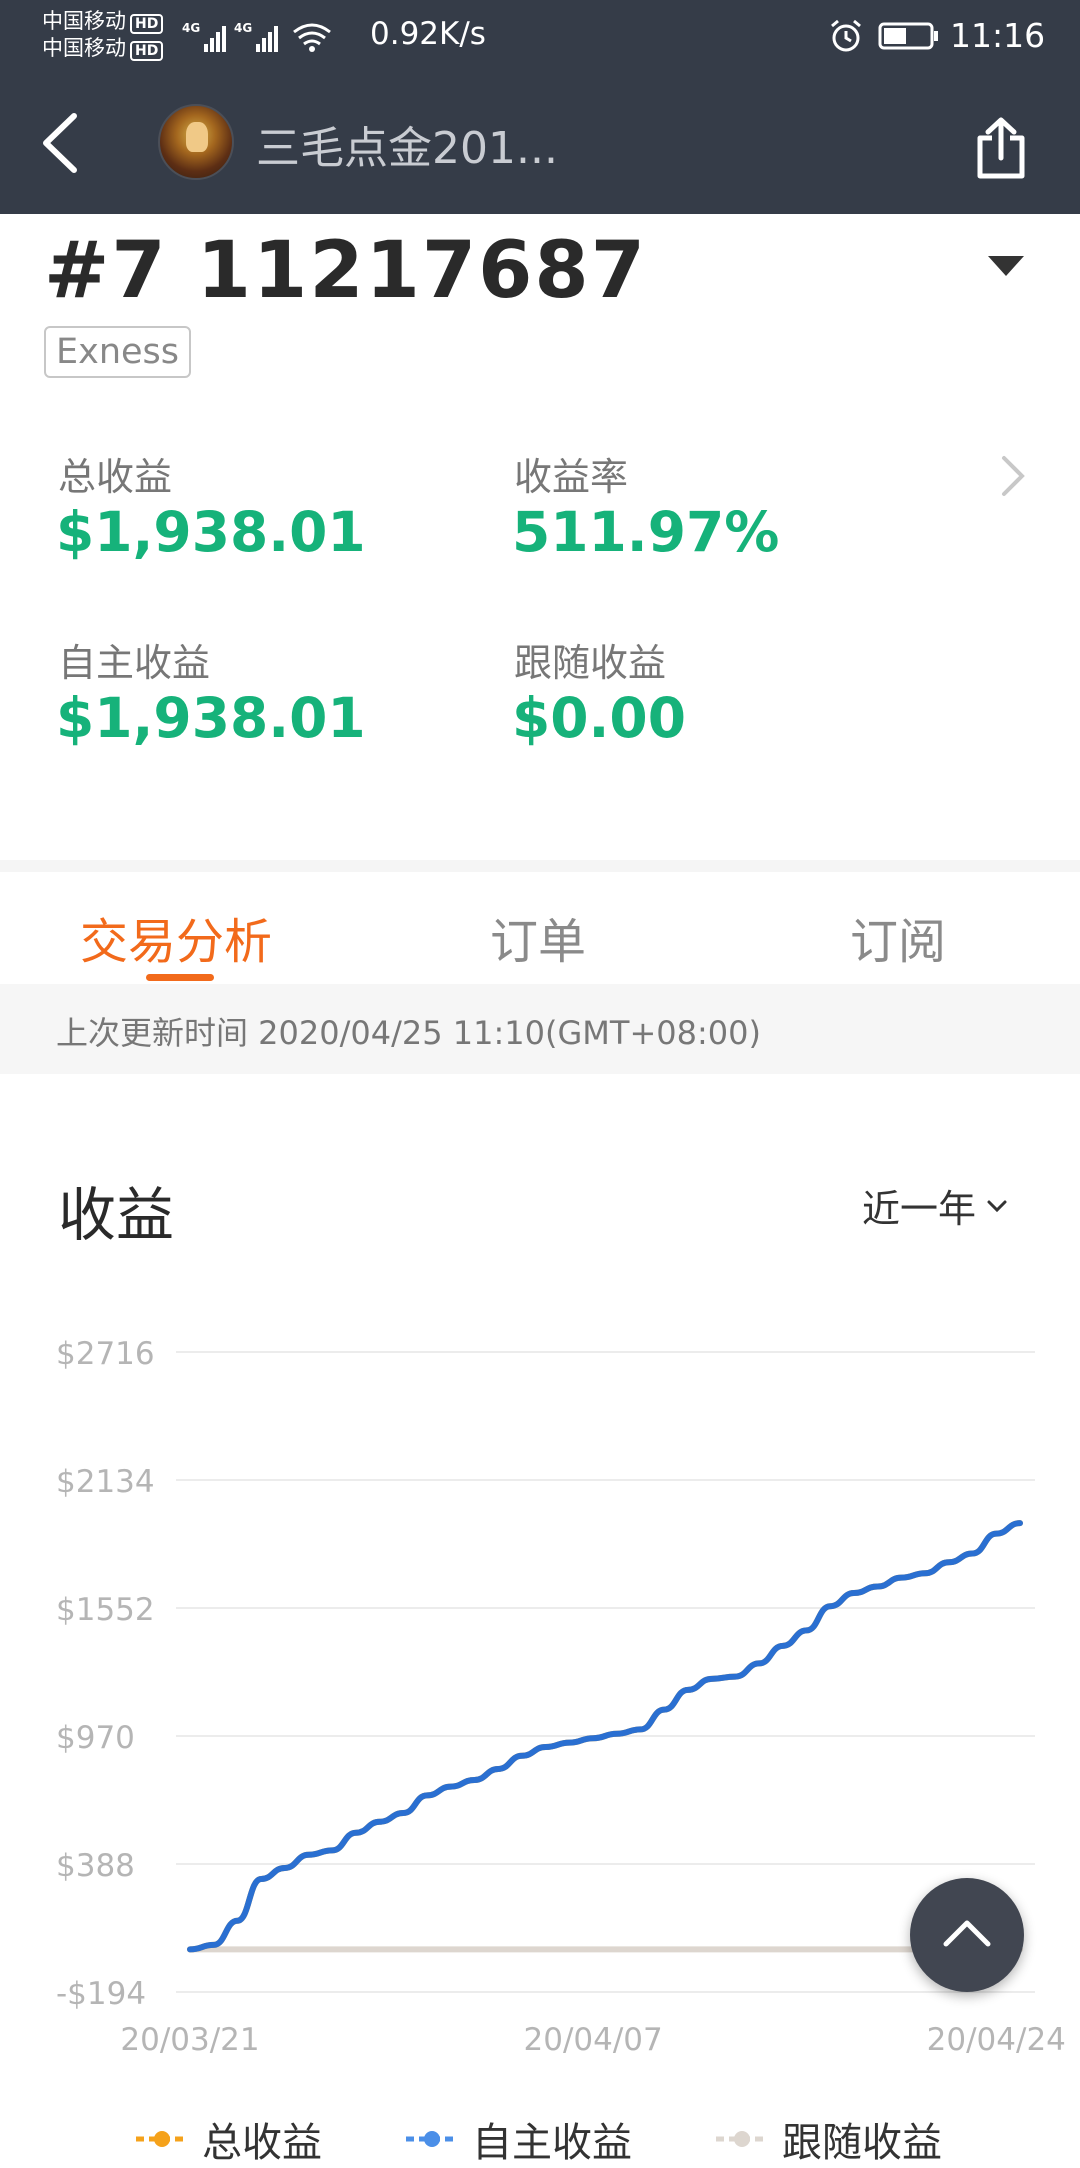  I want to click on hd-badge-2: HD, so click(147, 51).